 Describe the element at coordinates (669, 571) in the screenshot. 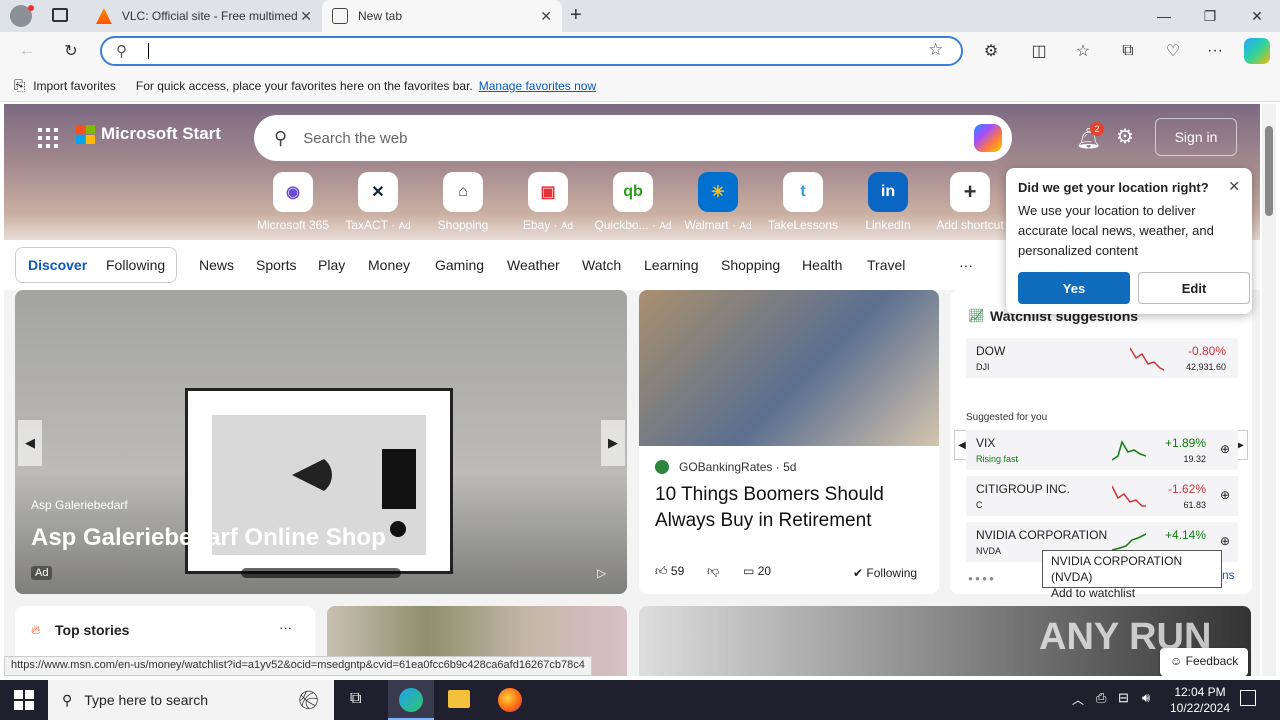

I see `like-button: 👍︎ 59` at that location.